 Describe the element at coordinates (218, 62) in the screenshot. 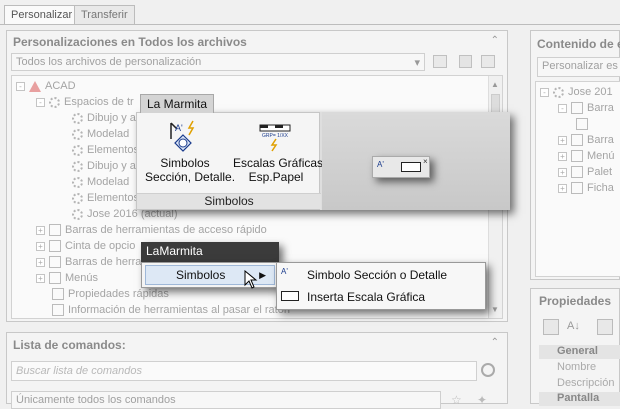

I see `filter-select: Todos los archivos de personalización ▾` at that location.